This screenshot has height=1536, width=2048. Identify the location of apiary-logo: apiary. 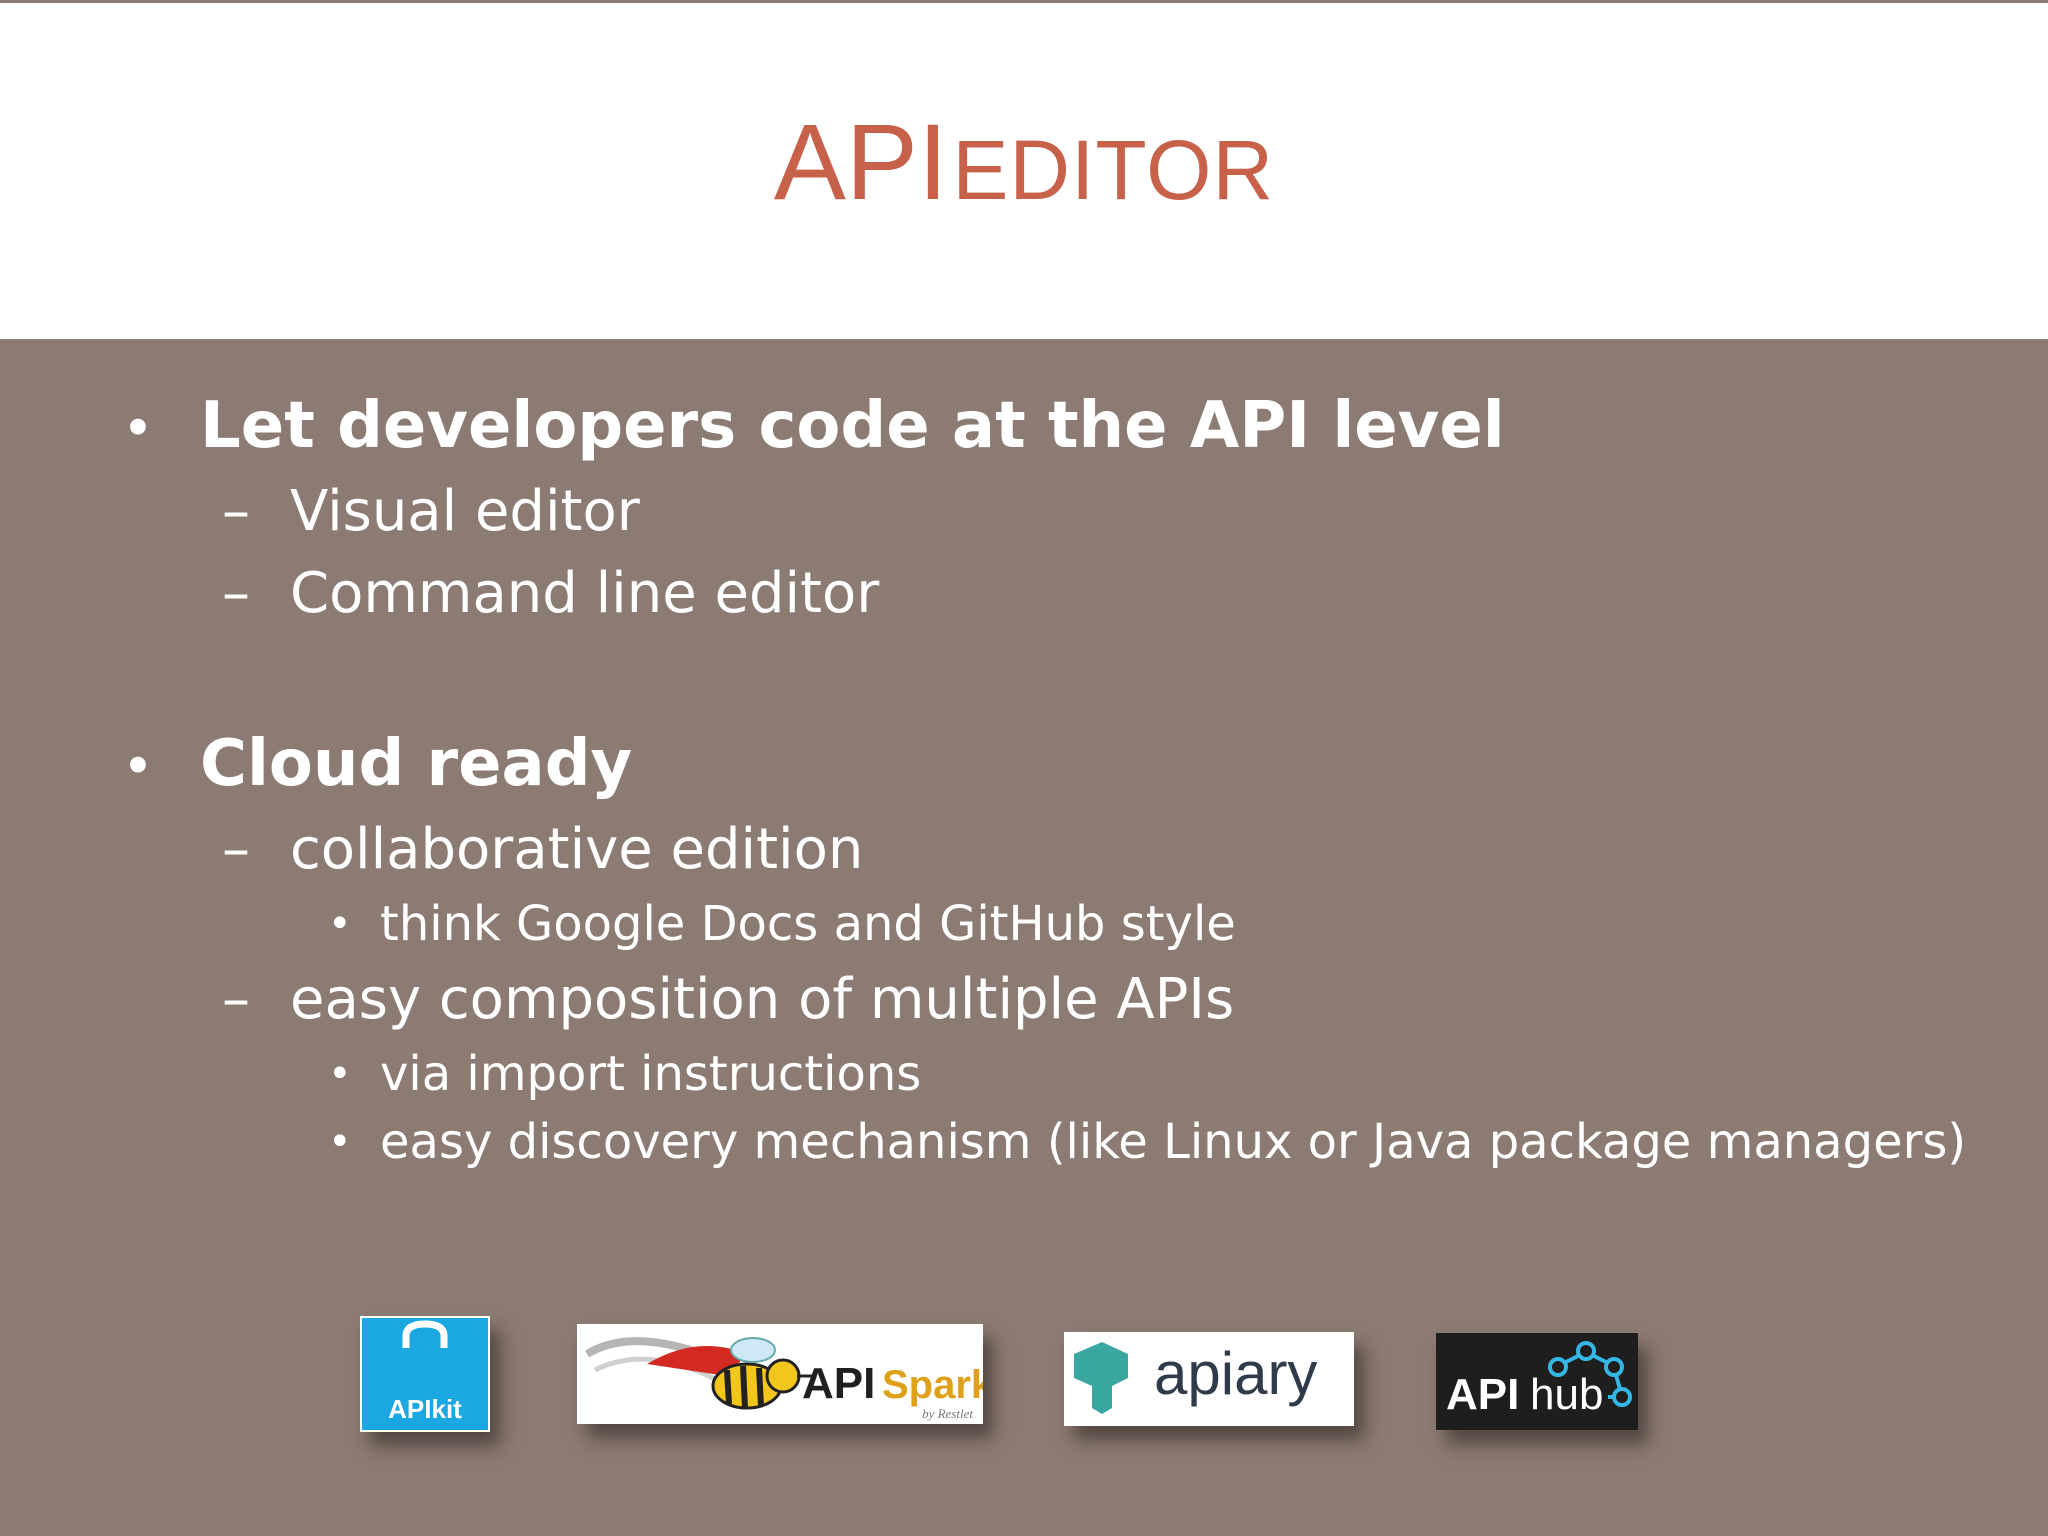
(1209, 1379).